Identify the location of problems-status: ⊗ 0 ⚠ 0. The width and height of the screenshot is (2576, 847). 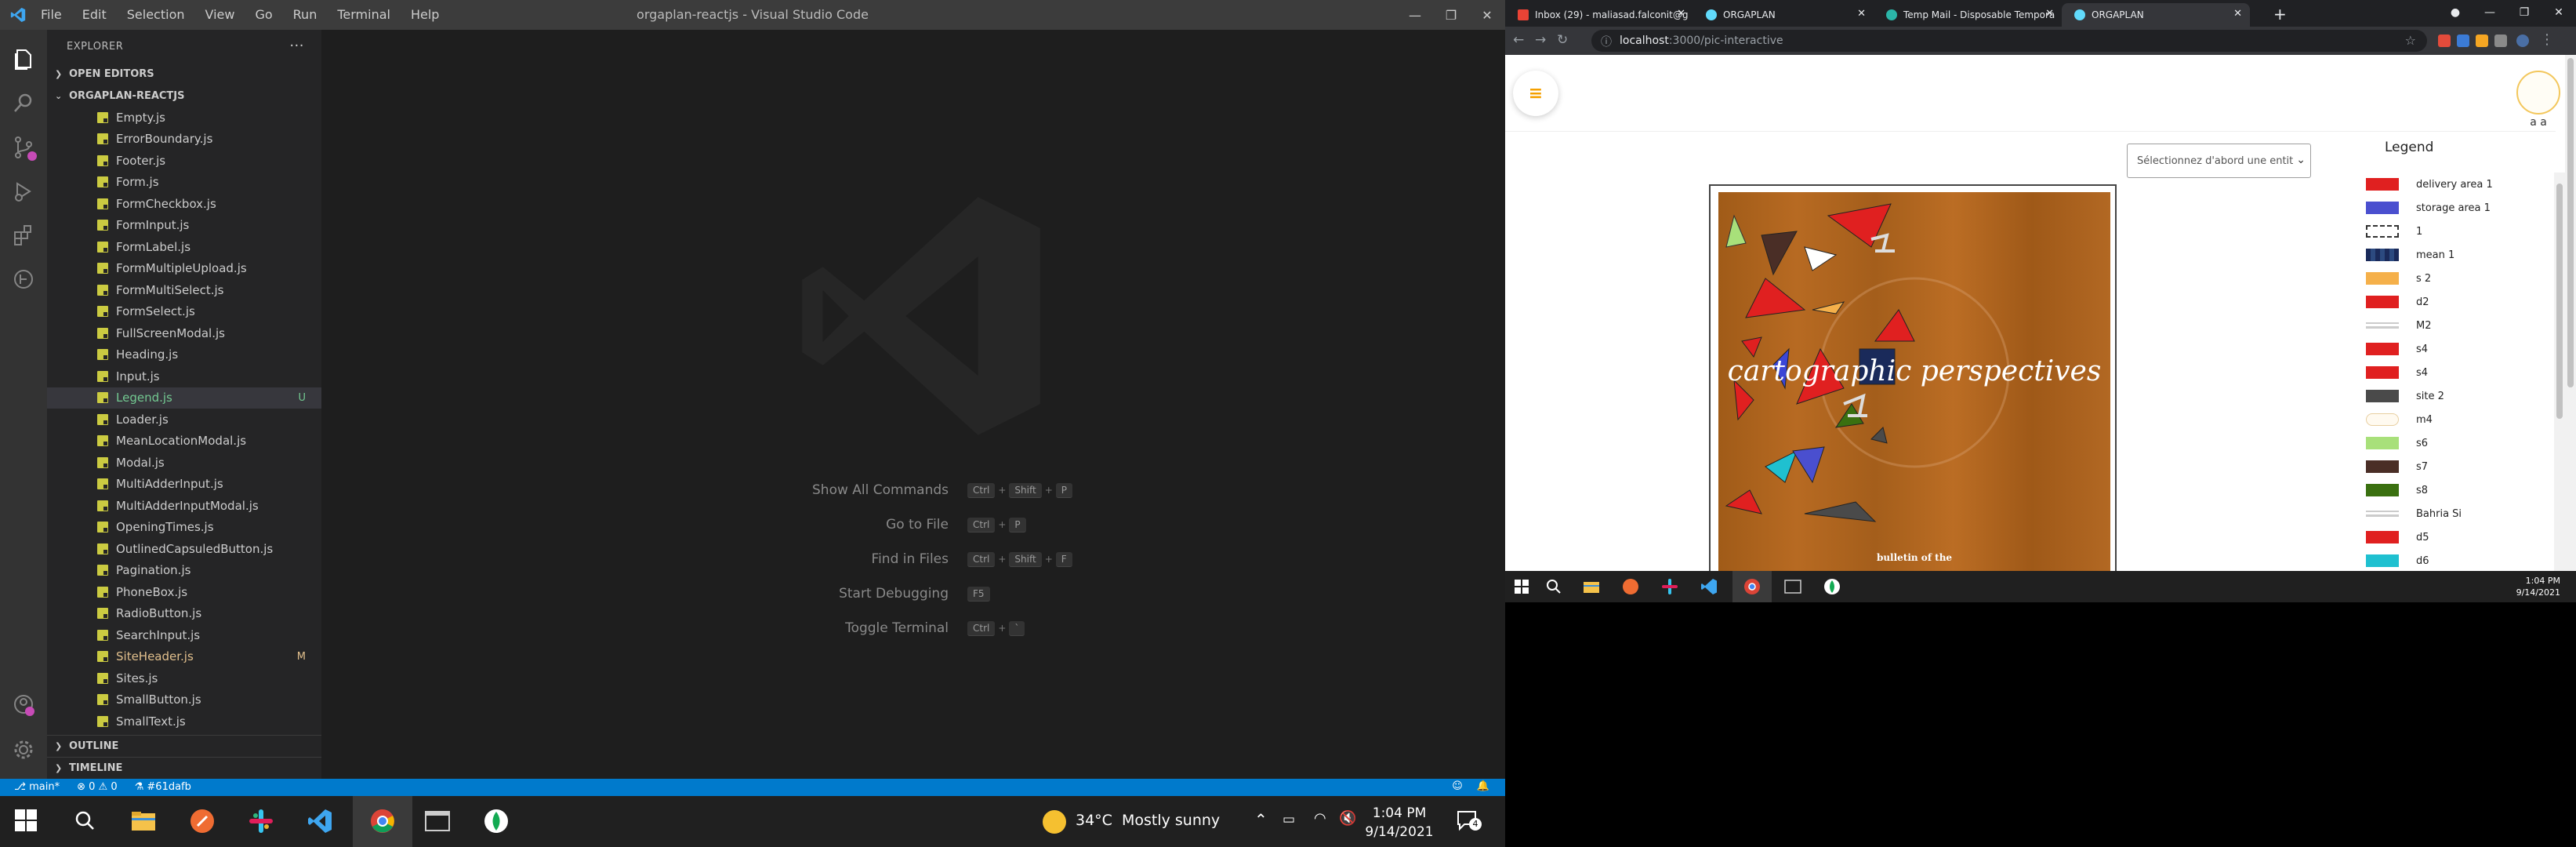
(97, 787).